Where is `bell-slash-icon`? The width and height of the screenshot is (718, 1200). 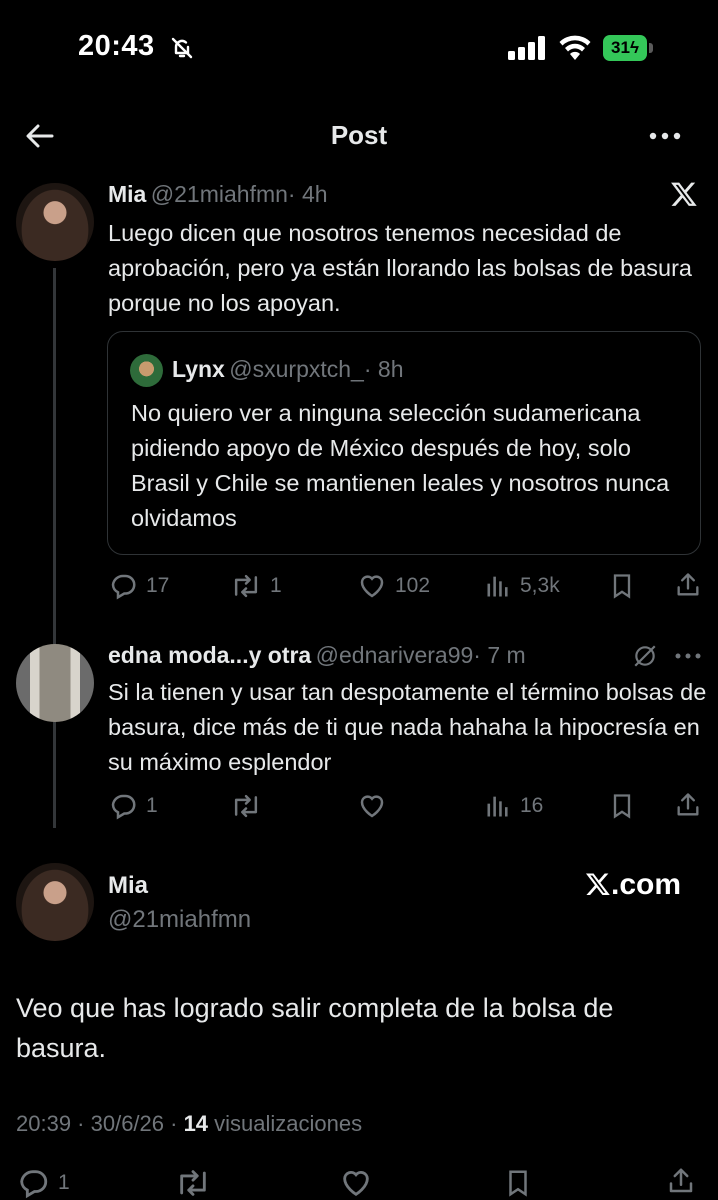
bell-slash-icon is located at coordinates (182, 48).